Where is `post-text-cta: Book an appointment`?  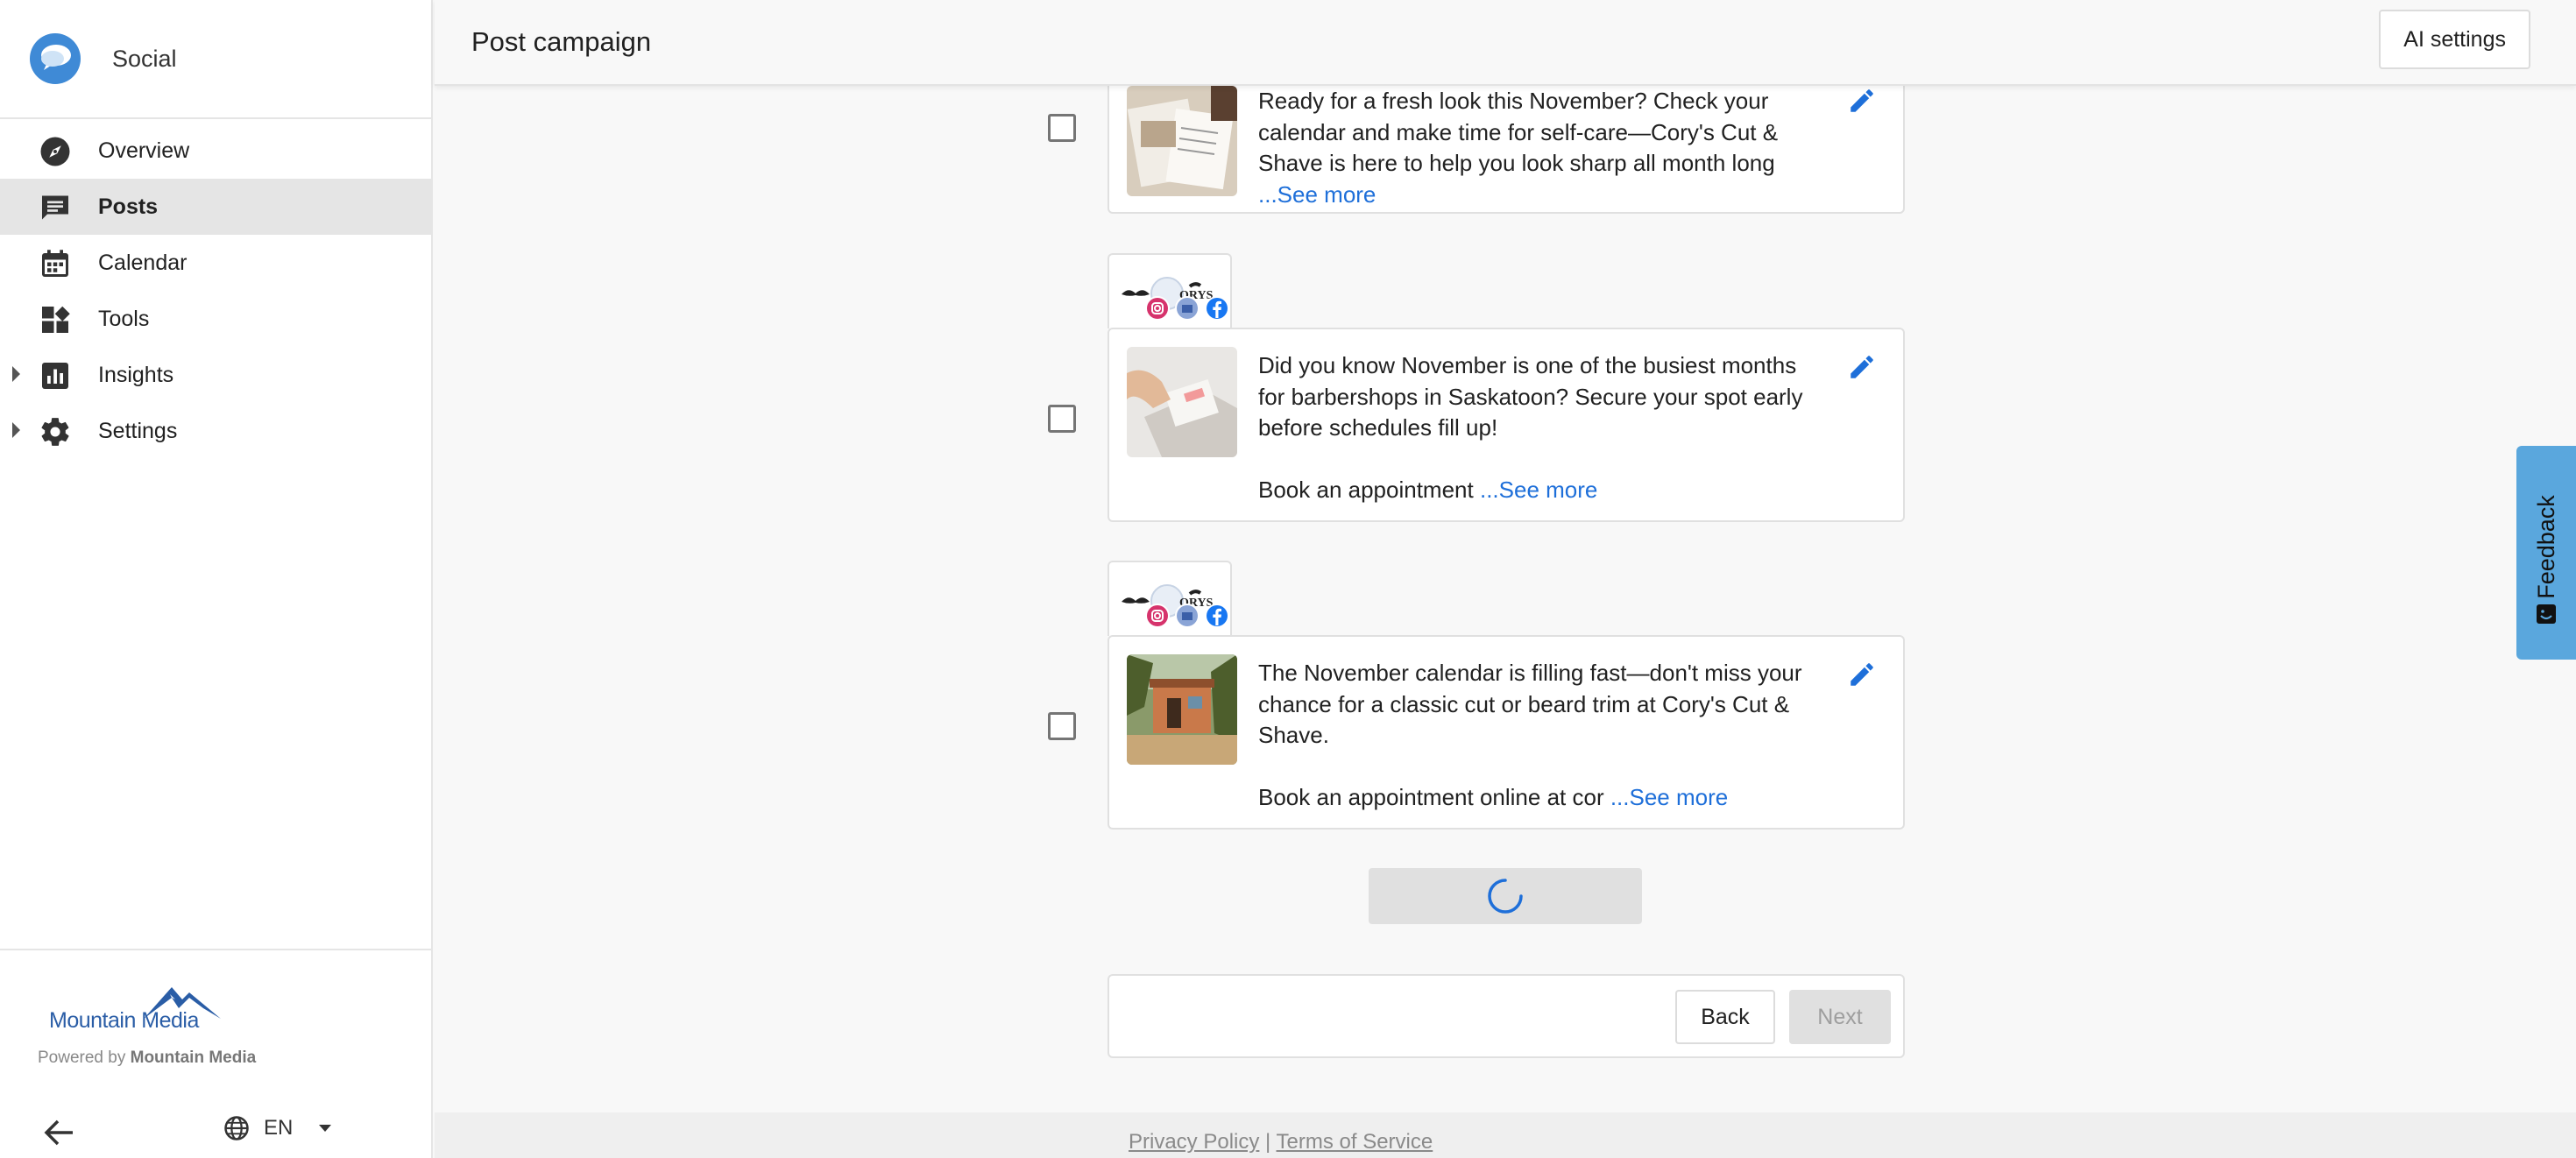 post-text-cta: Book an appointment is located at coordinates (1369, 490).